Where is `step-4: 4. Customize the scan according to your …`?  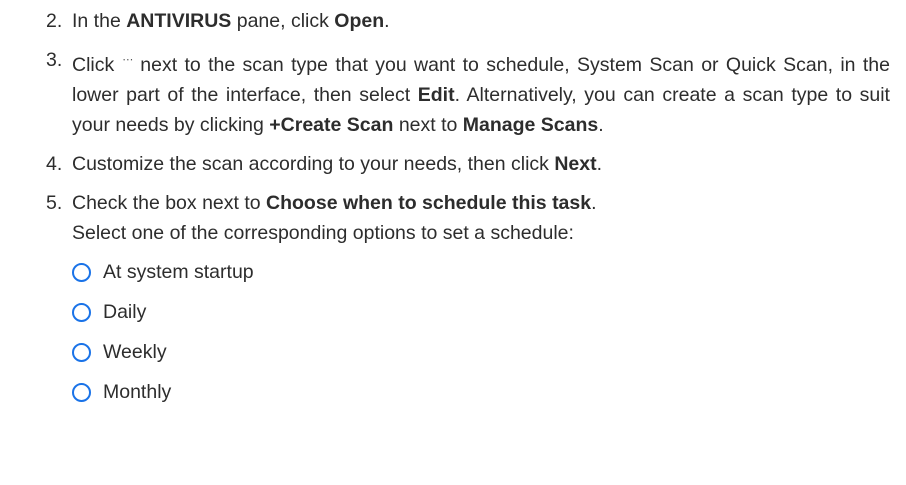
step-4: 4. Customize the scan according to your … is located at coordinates (468, 164).